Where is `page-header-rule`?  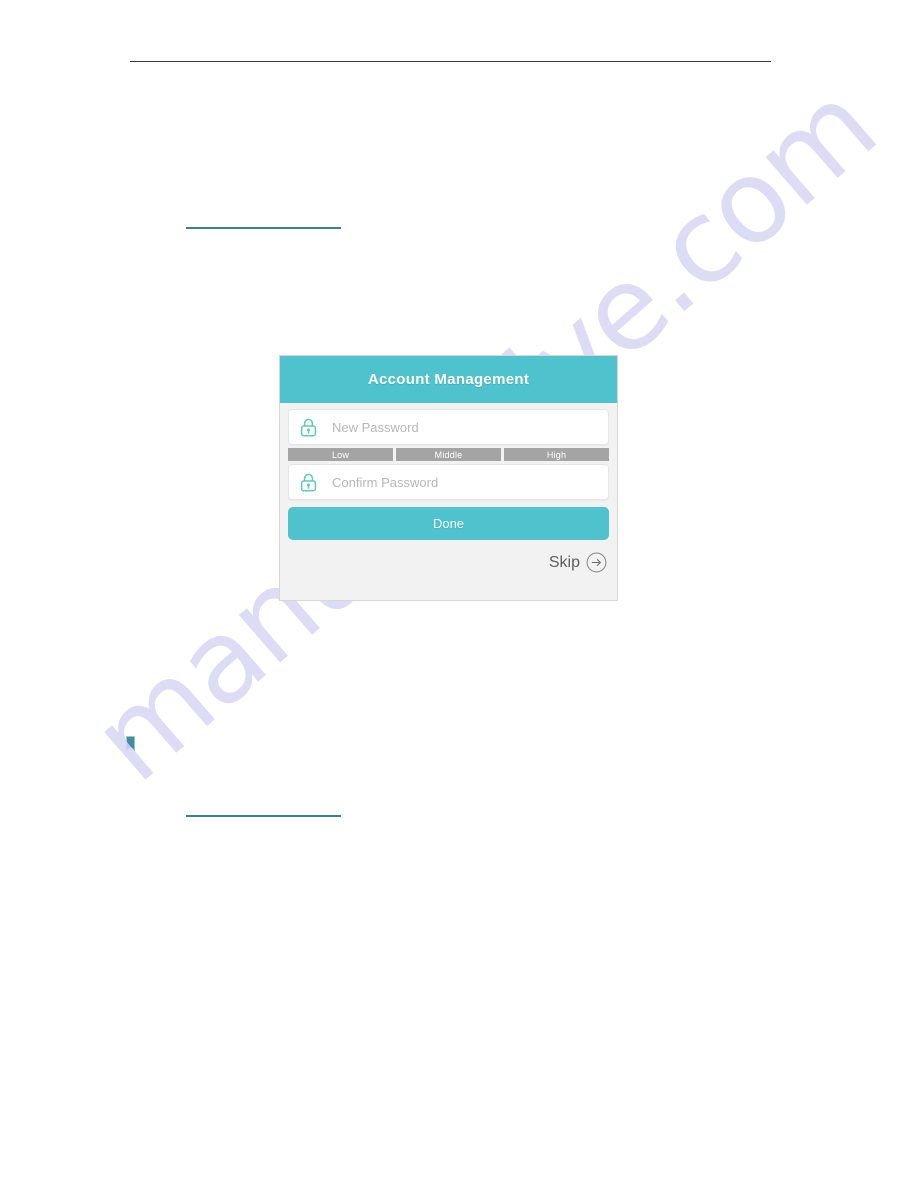
page-header-rule is located at coordinates (450, 61).